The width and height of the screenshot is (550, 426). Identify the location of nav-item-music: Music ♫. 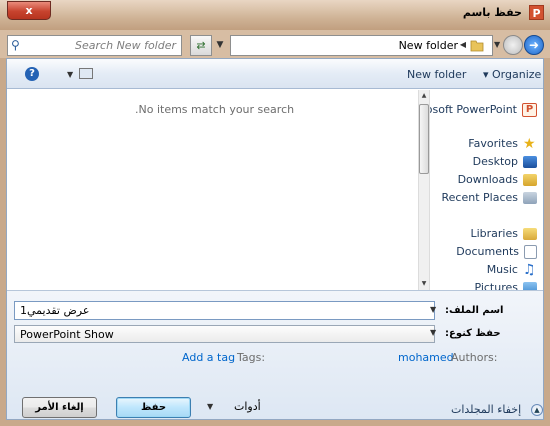
(511, 270).